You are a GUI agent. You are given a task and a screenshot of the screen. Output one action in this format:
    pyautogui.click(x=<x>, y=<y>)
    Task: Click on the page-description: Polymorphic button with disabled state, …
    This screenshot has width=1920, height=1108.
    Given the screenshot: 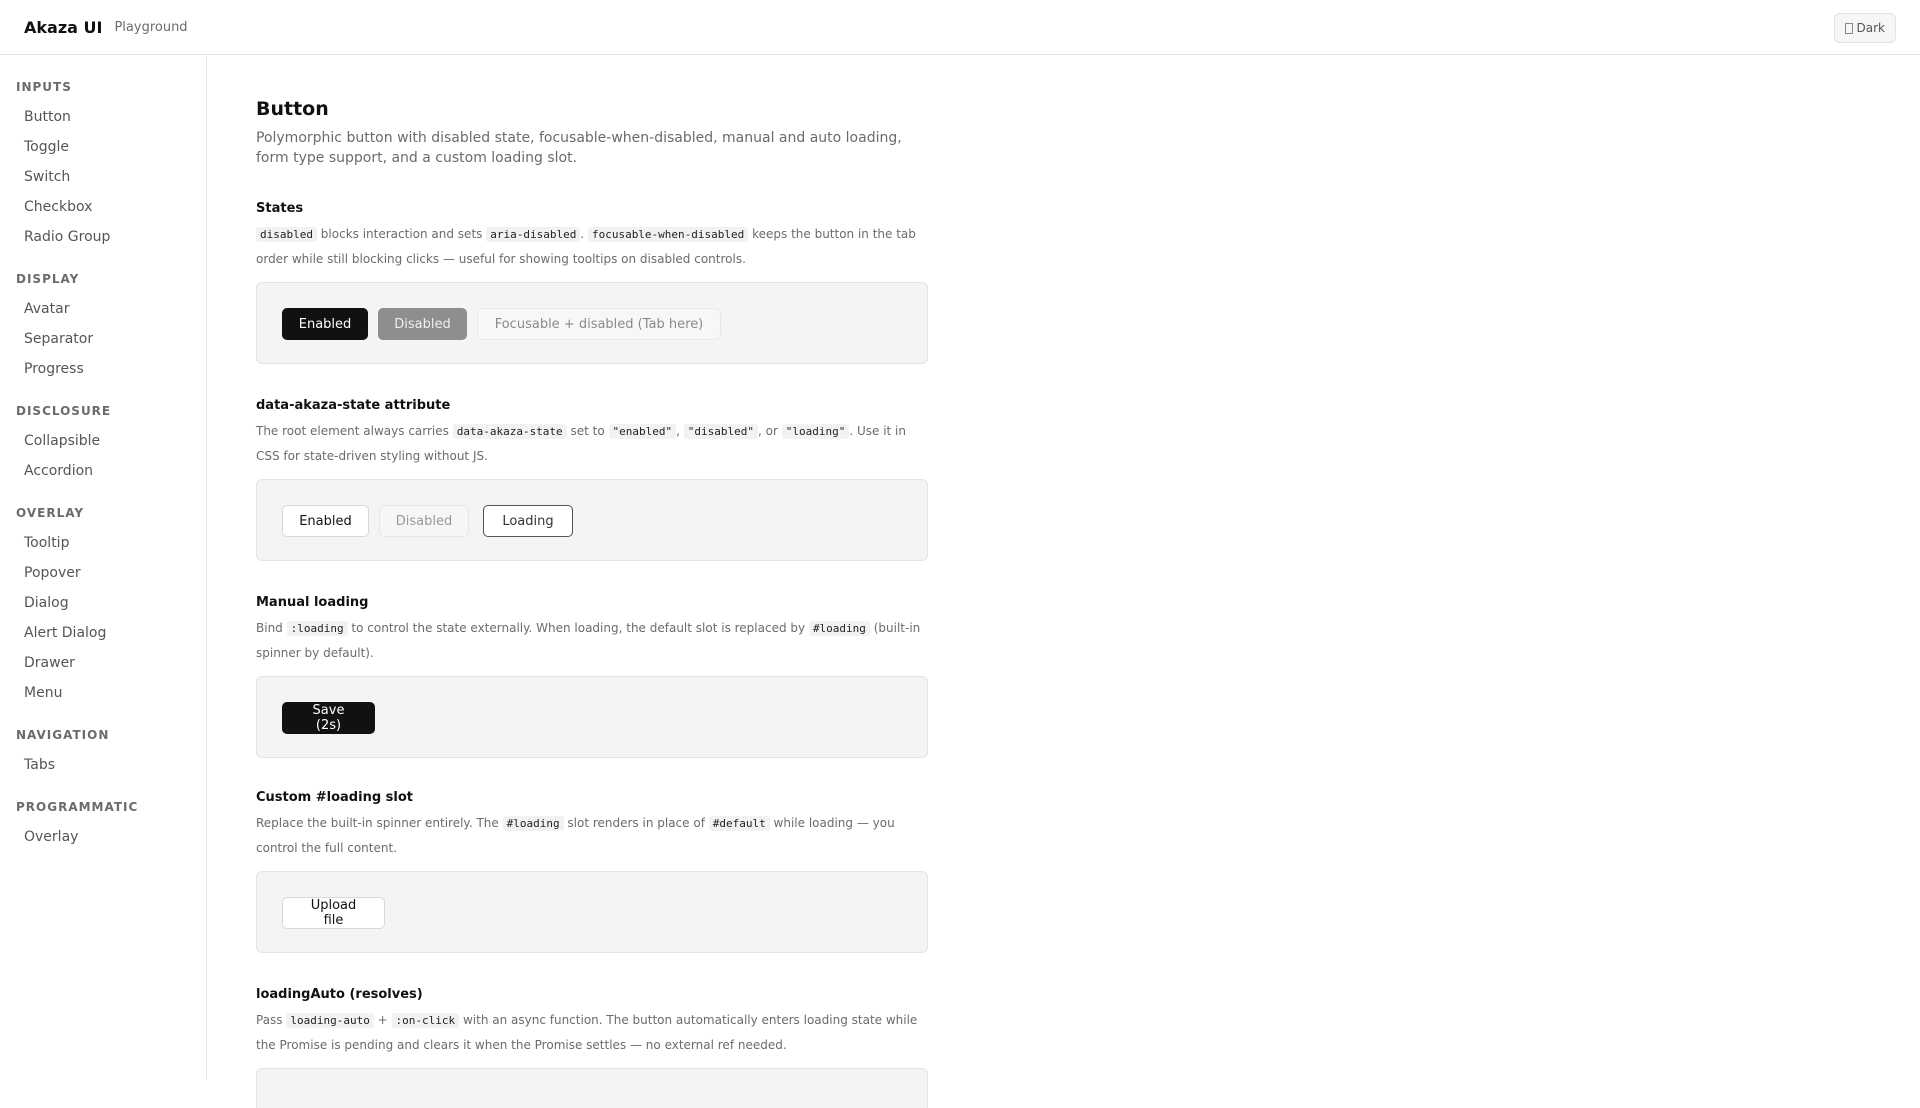 What is the action you would take?
    pyautogui.click(x=579, y=148)
    